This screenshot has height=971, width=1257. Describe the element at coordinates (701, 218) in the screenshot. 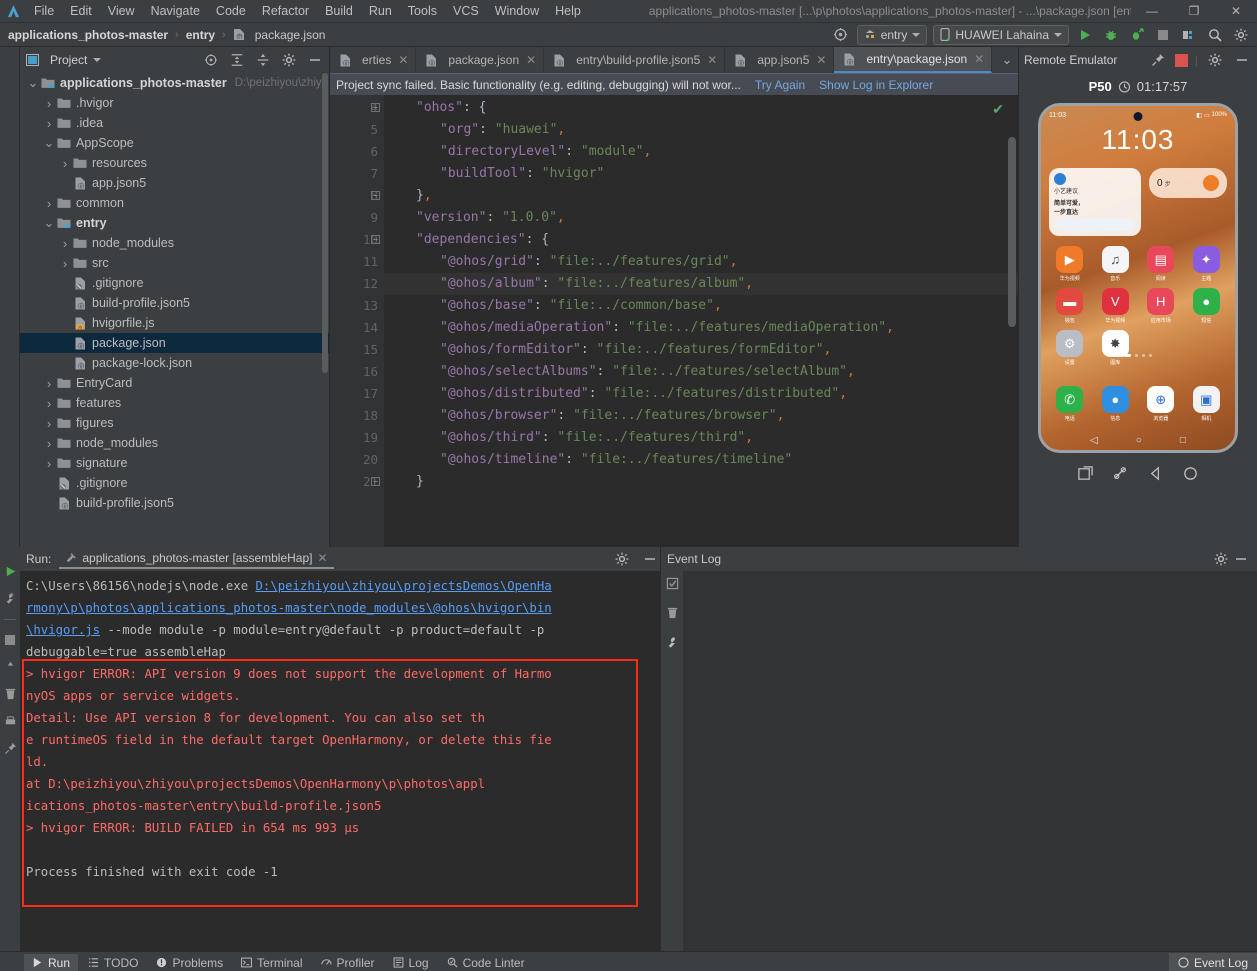

I see `code-line: "version": "1.0.0",` at that location.